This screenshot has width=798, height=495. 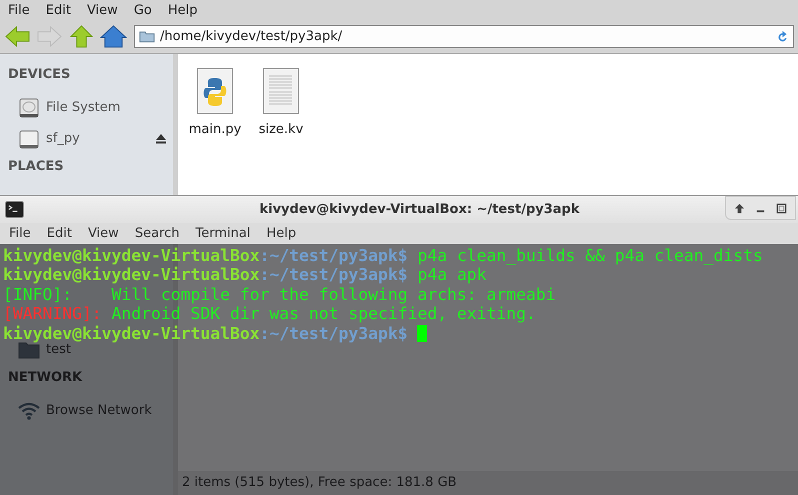 What do you see at coordinates (143, 10) in the screenshot?
I see `menu-item: Go` at bounding box center [143, 10].